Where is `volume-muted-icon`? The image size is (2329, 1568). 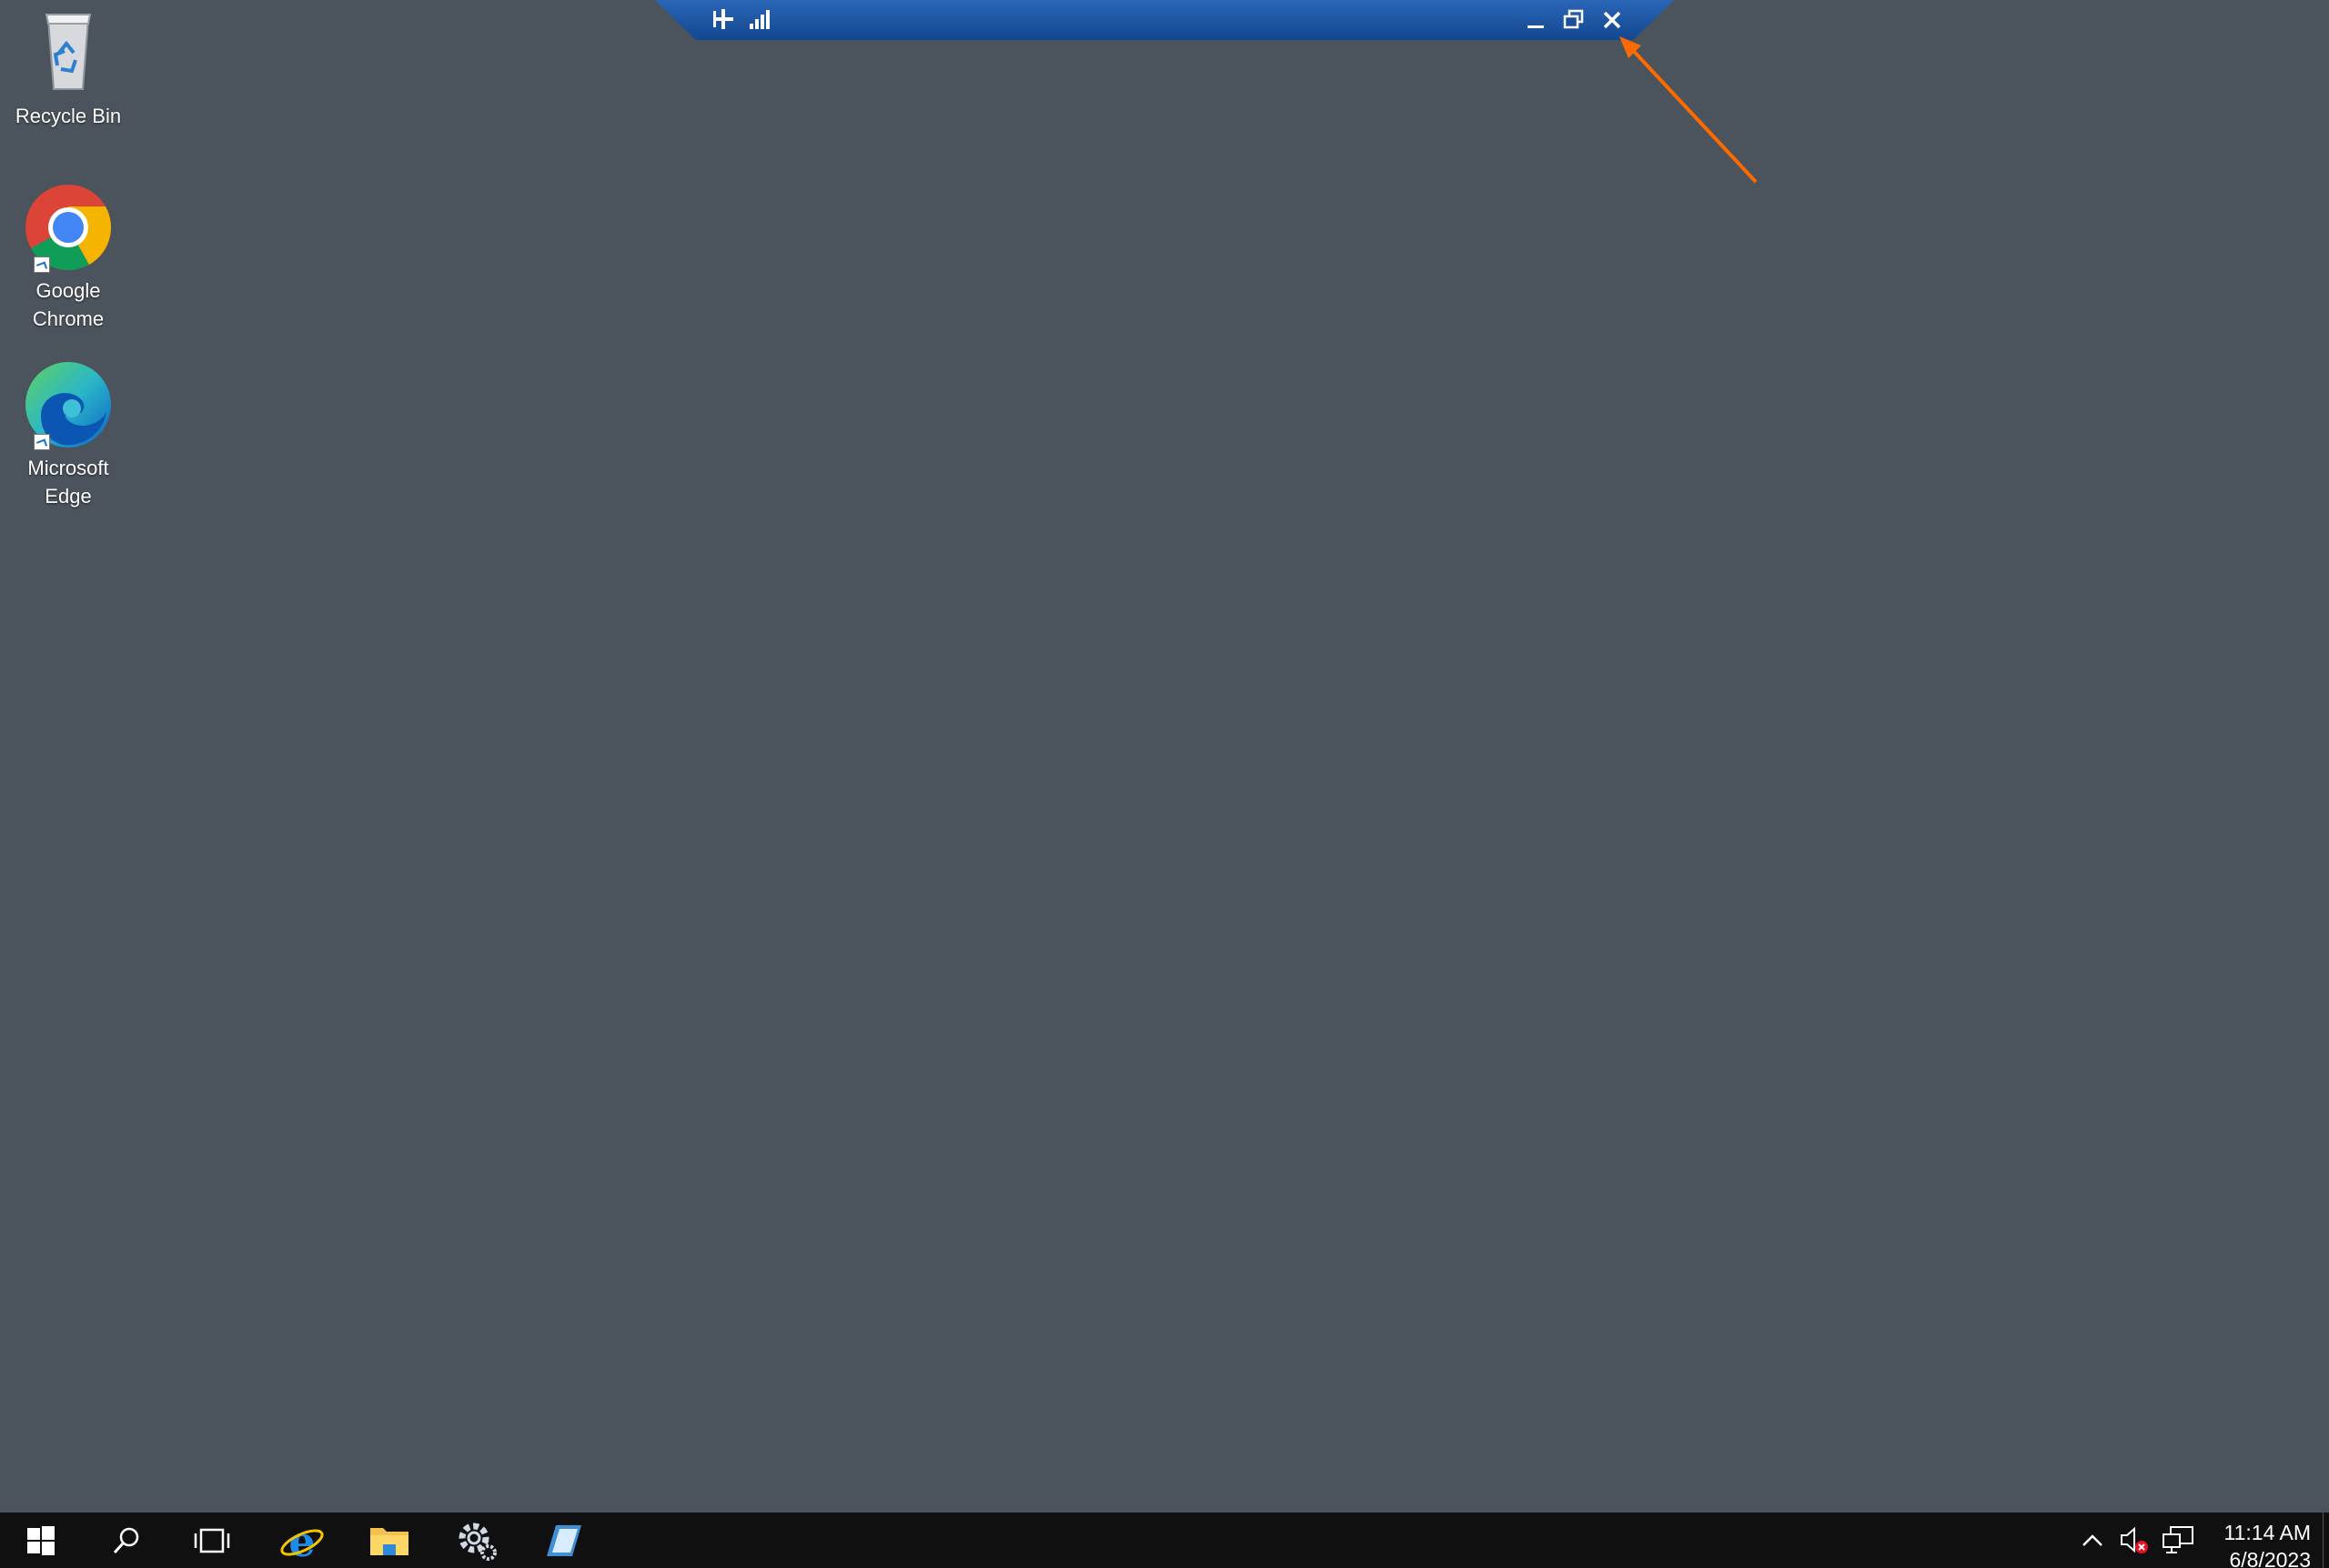 volume-muted-icon is located at coordinates (2134, 1539).